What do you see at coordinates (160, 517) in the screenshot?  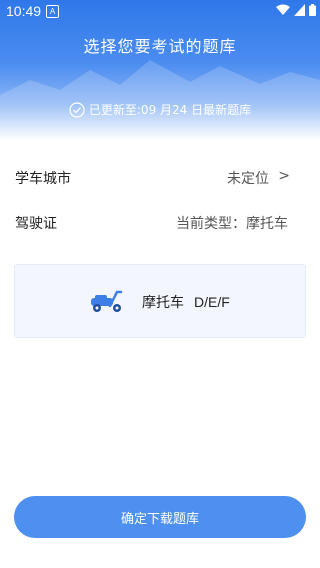 I see `download-question-bank-button: 确定下载题库` at bounding box center [160, 517].